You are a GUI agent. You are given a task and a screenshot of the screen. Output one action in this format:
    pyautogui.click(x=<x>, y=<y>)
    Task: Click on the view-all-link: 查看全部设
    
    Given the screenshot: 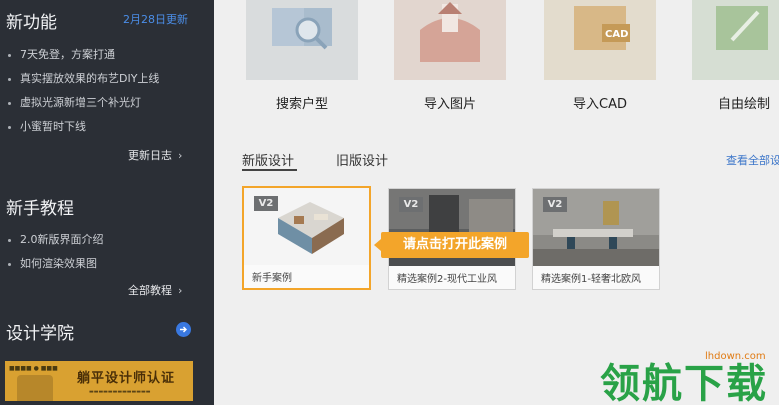 What is the action you would take?
    pyautogui.click(x=752, y=160)
    